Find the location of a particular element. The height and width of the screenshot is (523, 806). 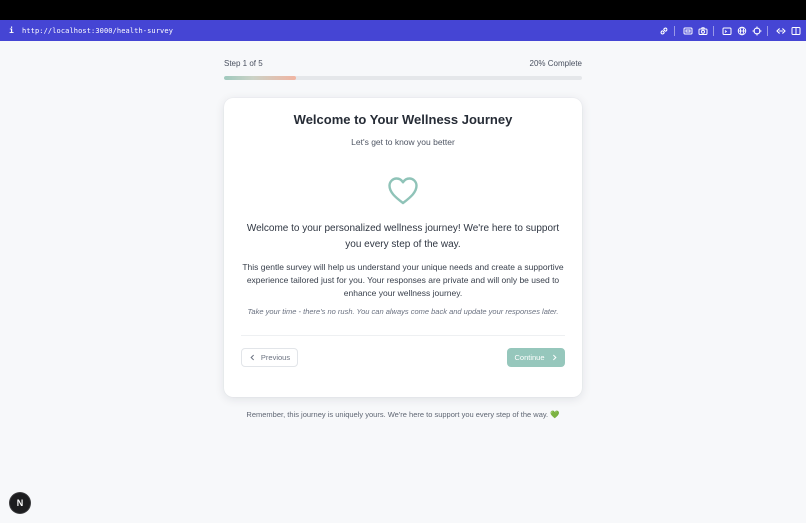

progress-bar is located at coordinates (403, 78).